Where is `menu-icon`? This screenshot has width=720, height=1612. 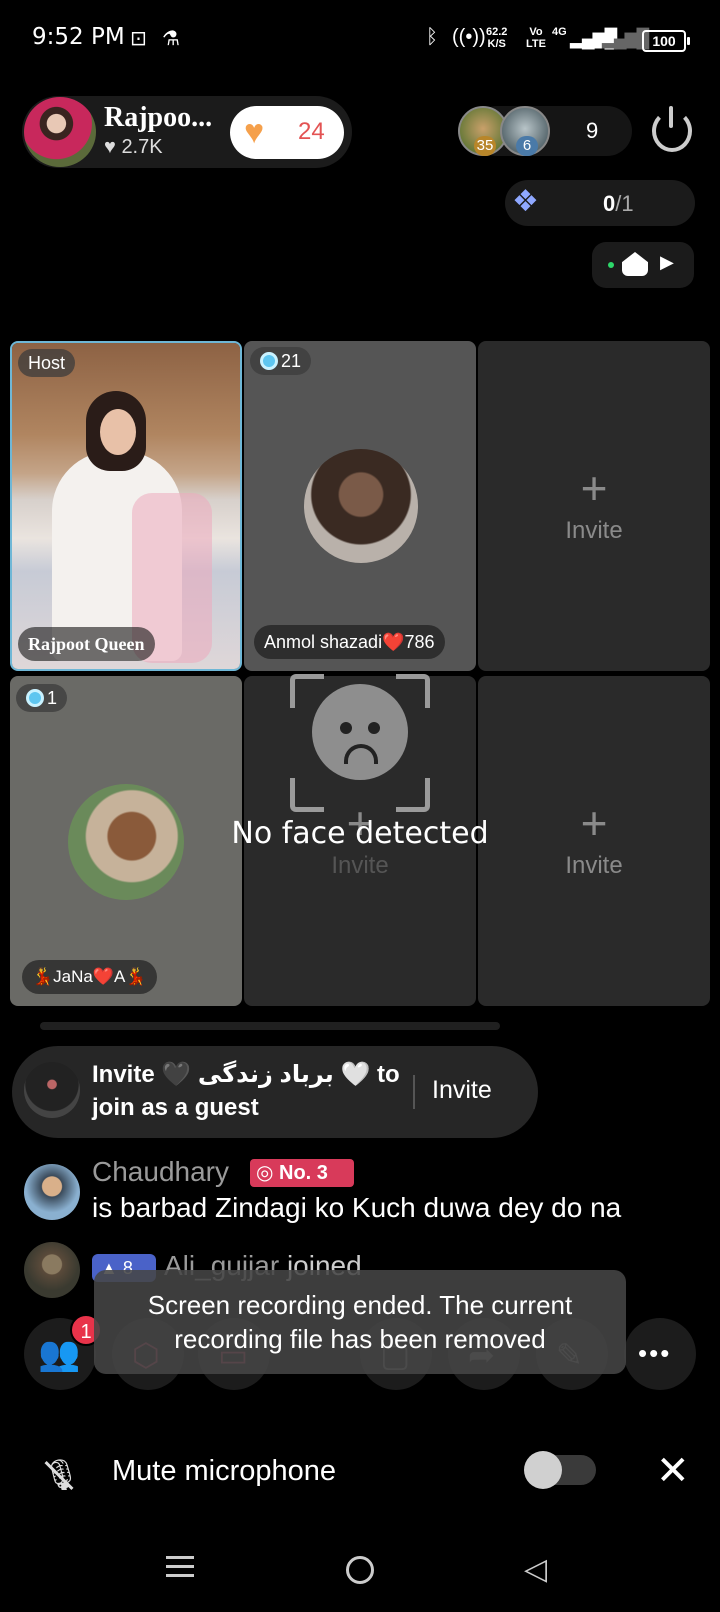
menu-icon is located at coordinates (180, 1566).